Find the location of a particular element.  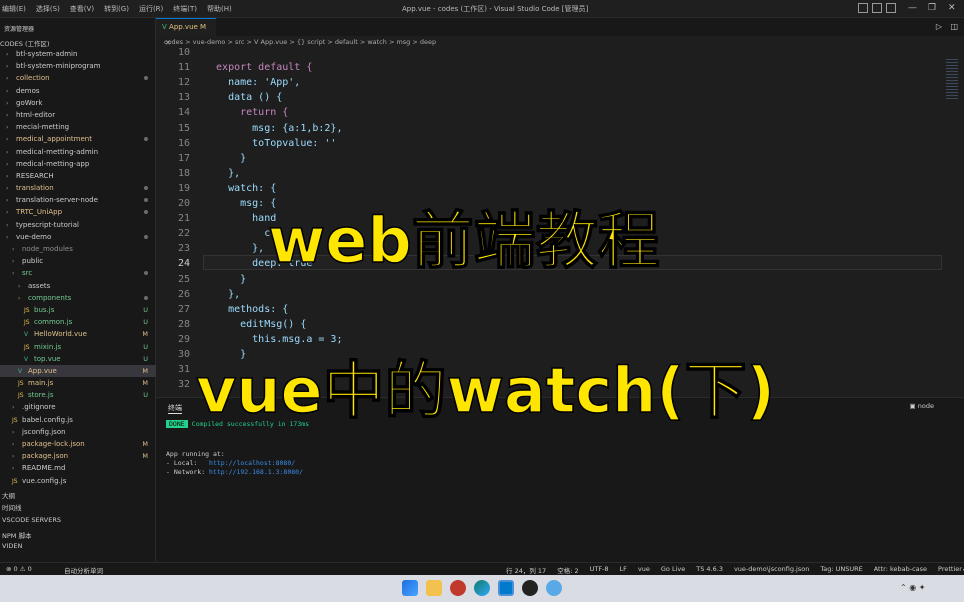

media-app-icon is located at coordinates (530, 588).